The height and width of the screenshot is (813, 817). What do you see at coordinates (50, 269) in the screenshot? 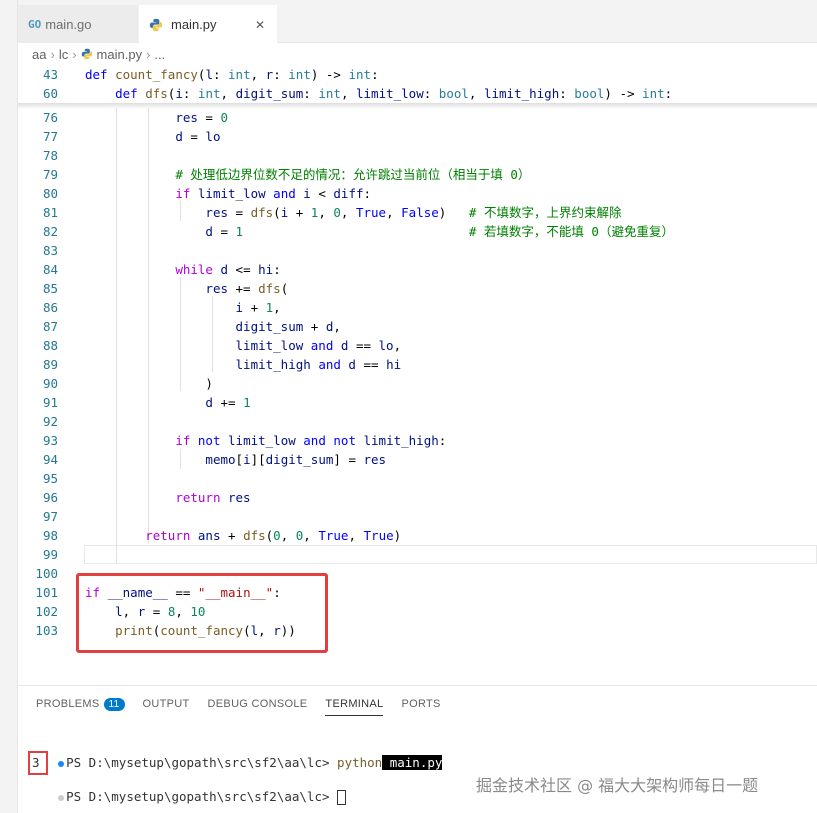
I see `line-number: 84` at bounding box center [50, 269].